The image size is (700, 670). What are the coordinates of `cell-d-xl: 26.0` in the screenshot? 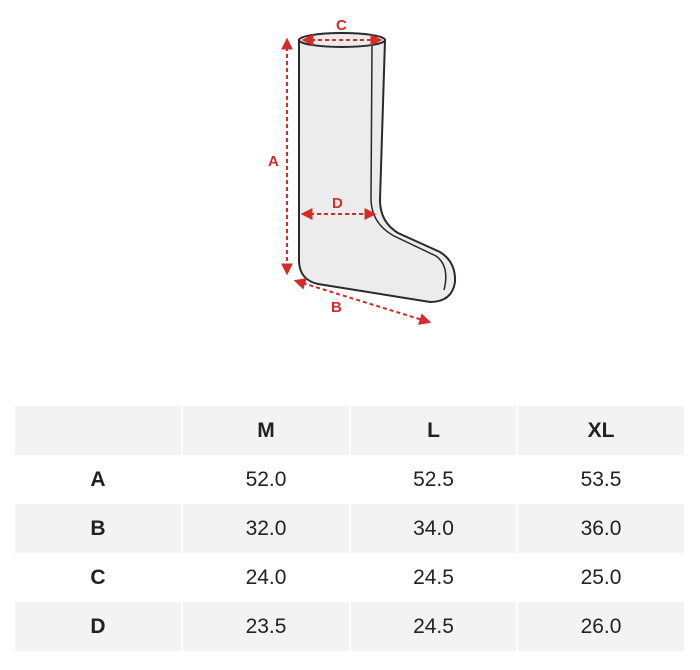 It's located at (601, 626).